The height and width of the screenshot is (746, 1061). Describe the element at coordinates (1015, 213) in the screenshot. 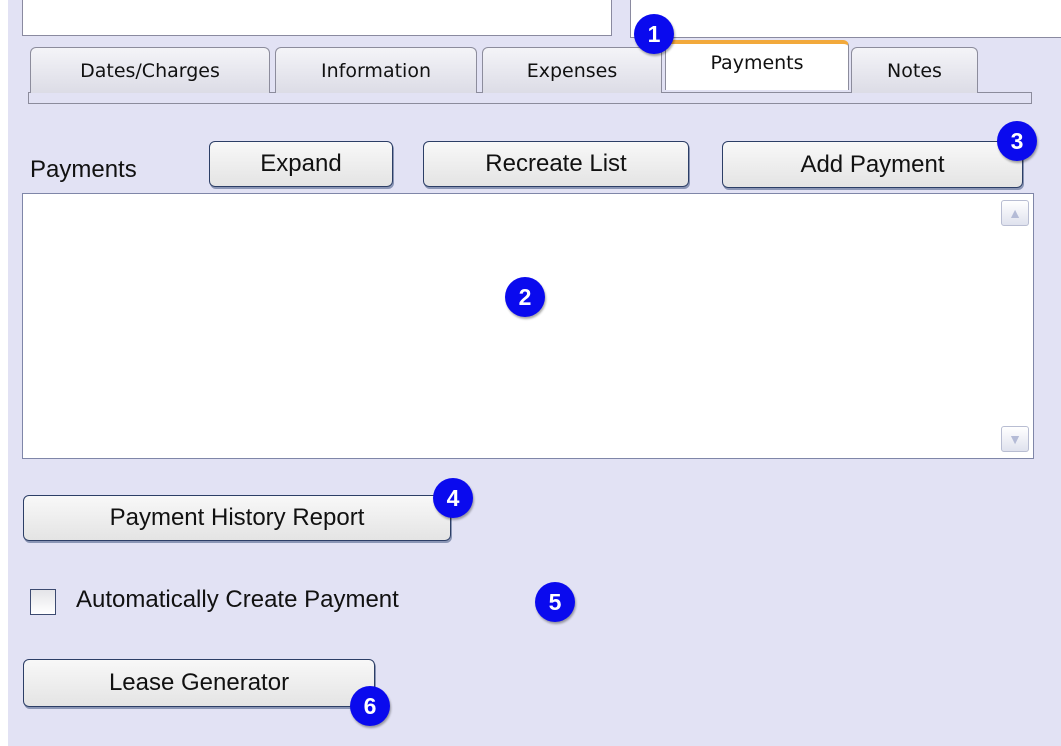

I see `scroll-up-icon: ▲` at that location.